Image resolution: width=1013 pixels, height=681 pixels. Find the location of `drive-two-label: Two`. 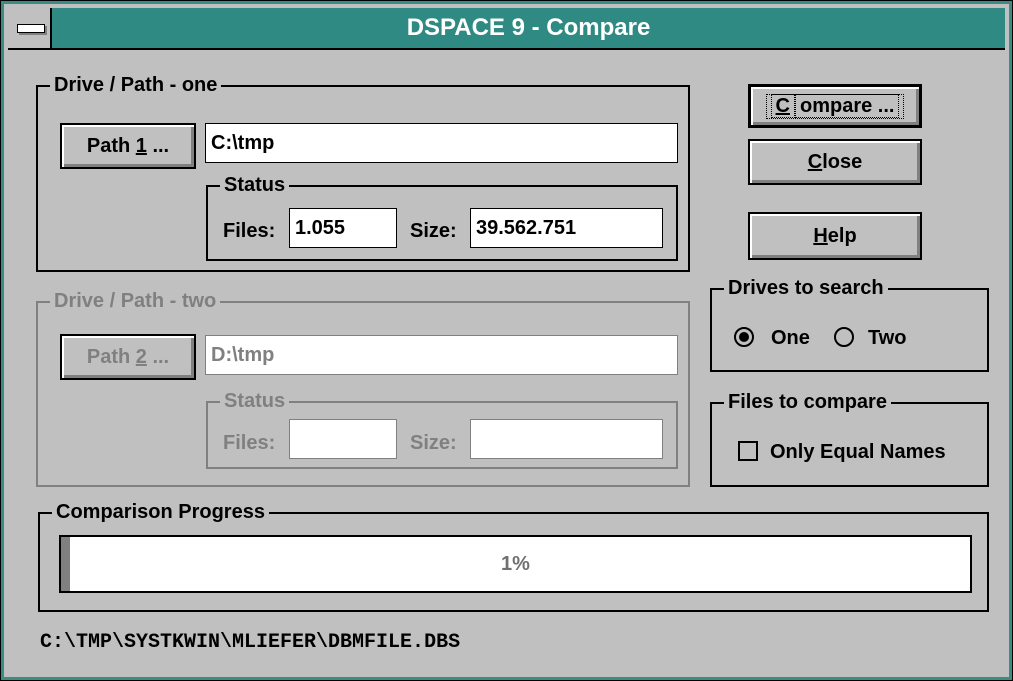

drive-two-label: Two is located at coordinates (887, 338).